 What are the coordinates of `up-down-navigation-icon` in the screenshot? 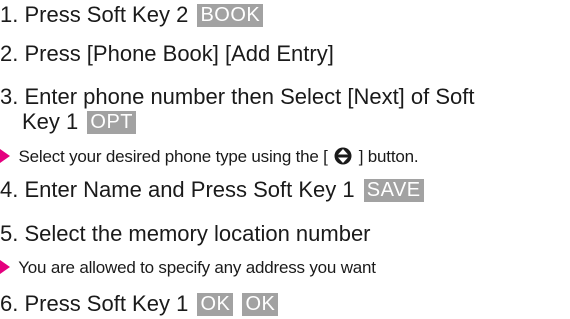 It's located at (343, 156).